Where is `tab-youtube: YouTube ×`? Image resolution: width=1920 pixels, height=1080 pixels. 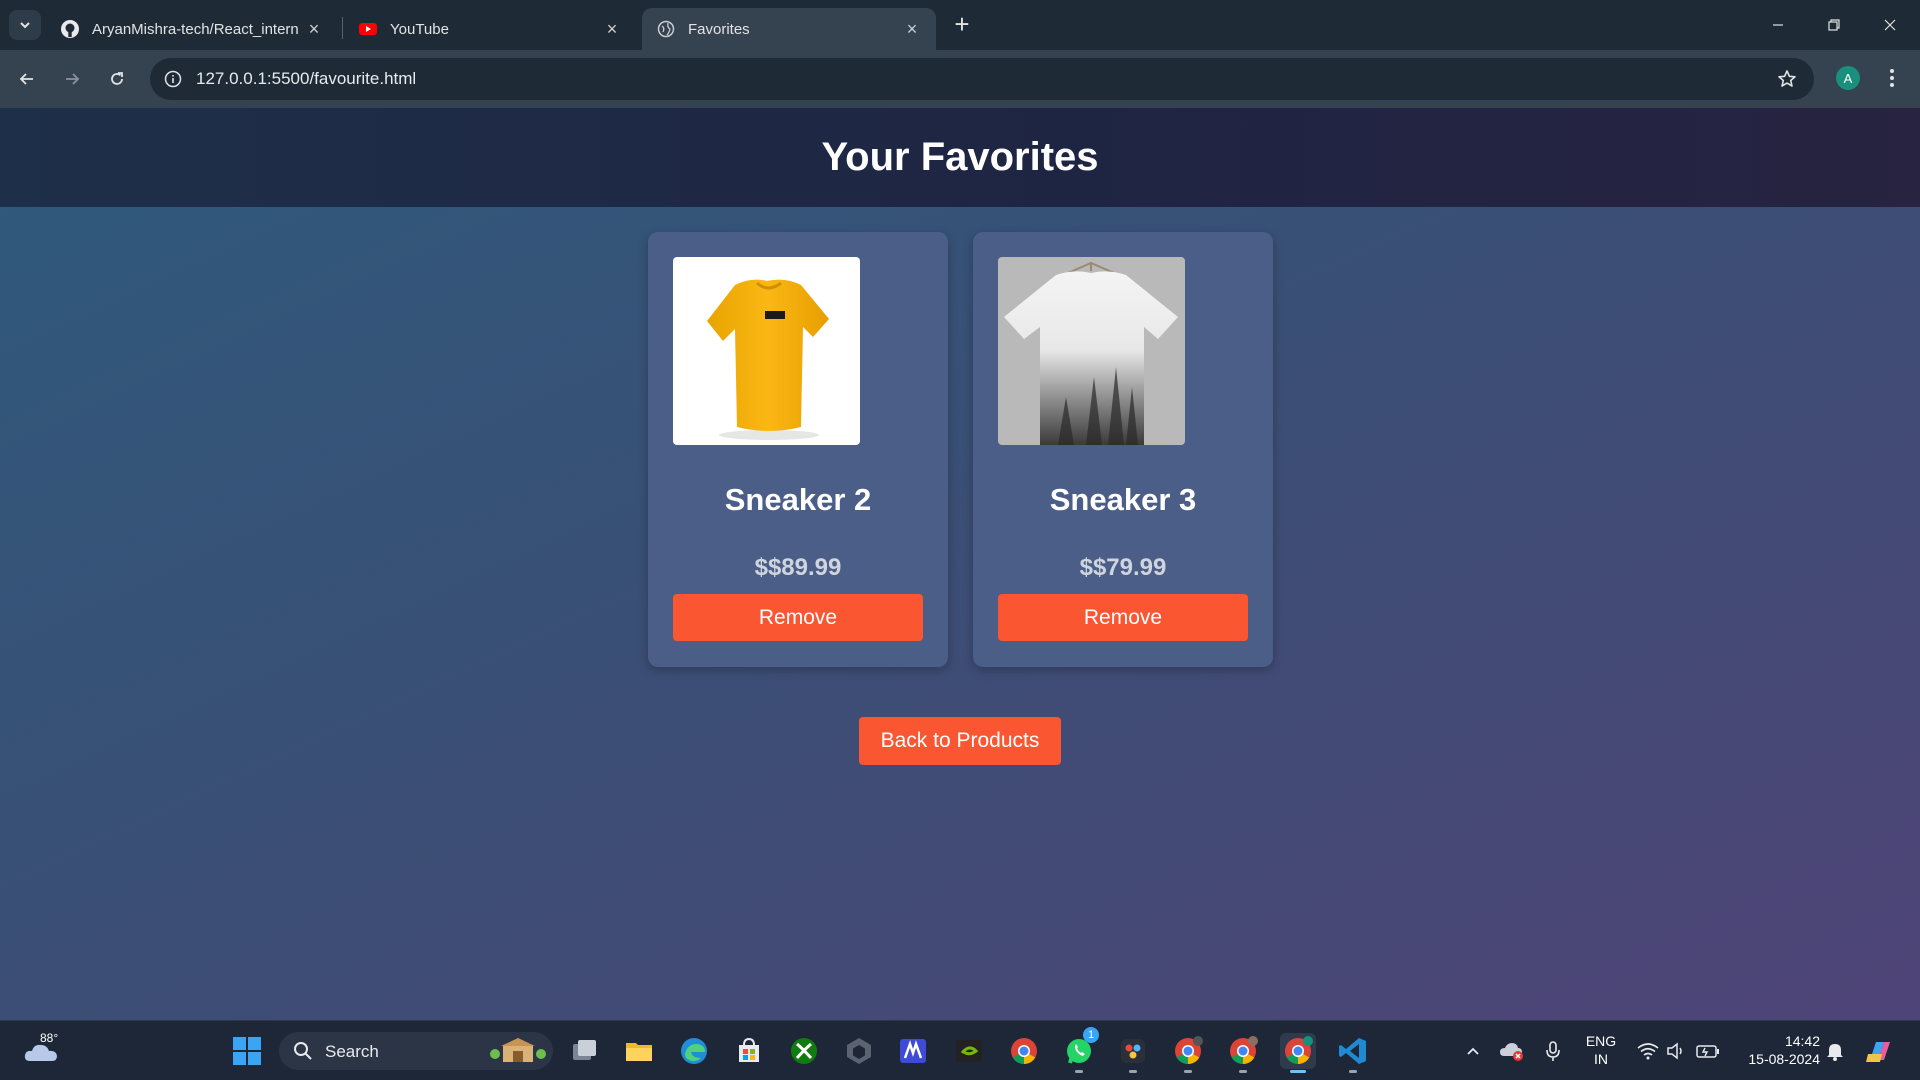 tab-youtube: YouTube × is located at coordinates (490, 29).